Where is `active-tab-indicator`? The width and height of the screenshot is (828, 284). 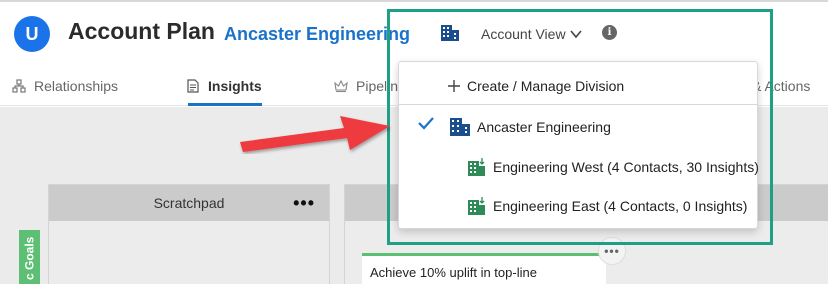
active-tab-indicator is located at coordinates (225, 104).